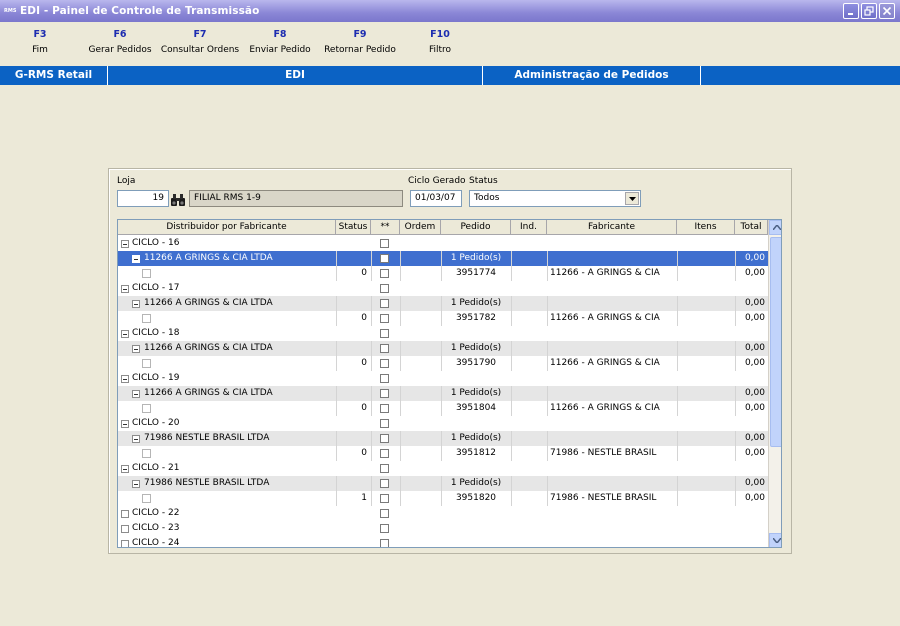 The height and width of the screenshot is (626, 900). I want to click on table-row: CICLO - 16, so click(443, 243).